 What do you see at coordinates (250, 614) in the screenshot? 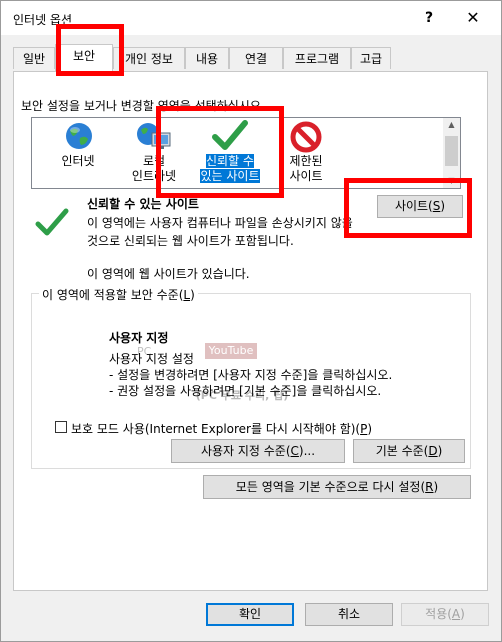
I see `ok-button: 확인` at bounding box center [250, 614].